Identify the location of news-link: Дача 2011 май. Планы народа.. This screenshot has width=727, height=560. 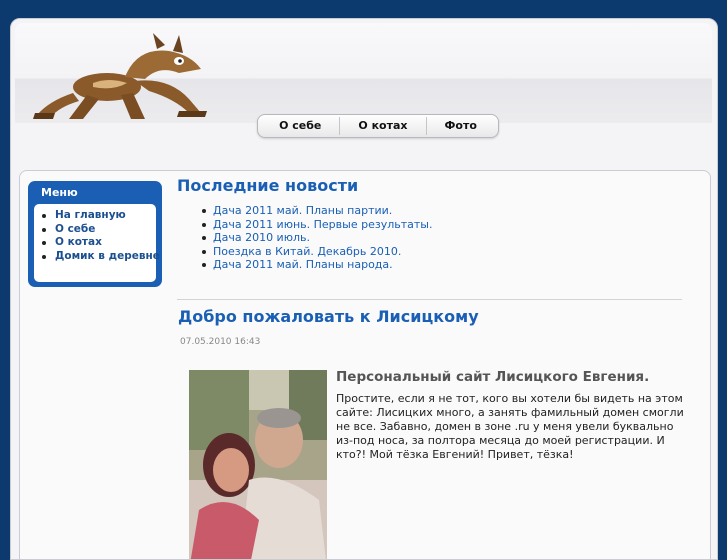
(316, 265).